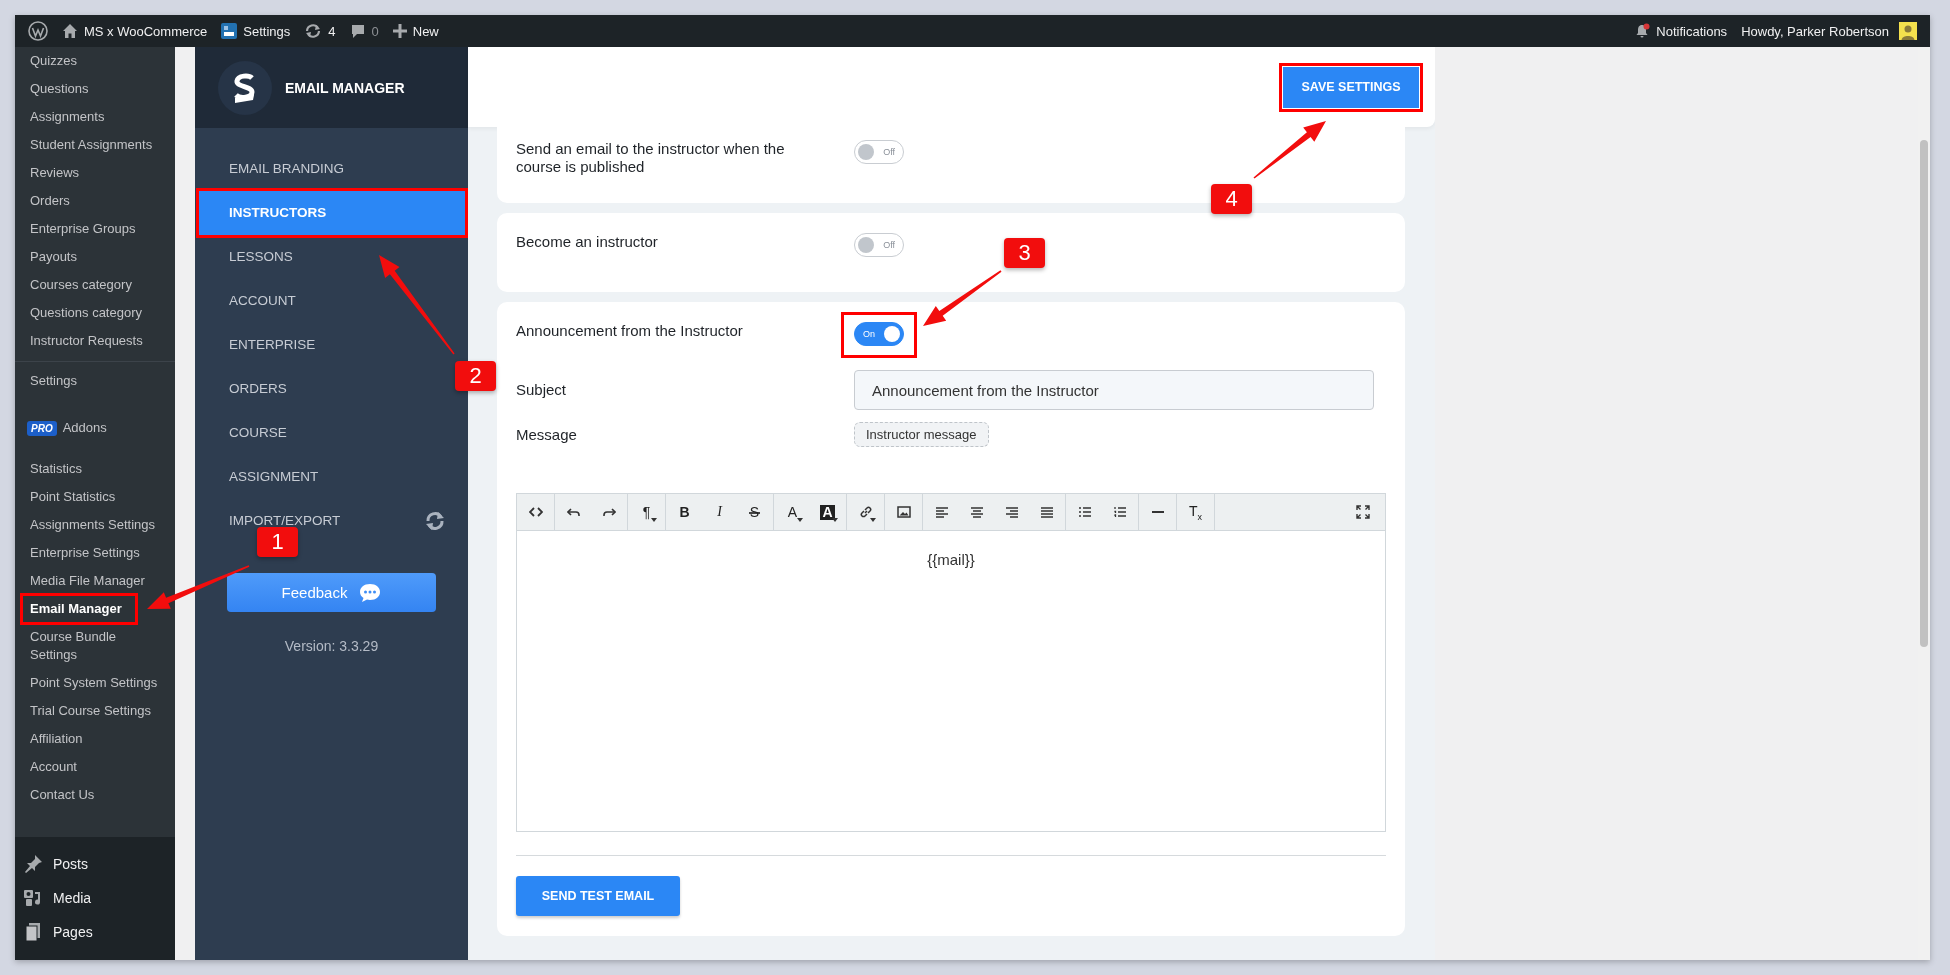 This screenshot has height=975, width=1950. What do you see at coordinates (1231, 199) in the screenshot?
I see `step-number-badge: 4` at bounding box center [1231, 199].